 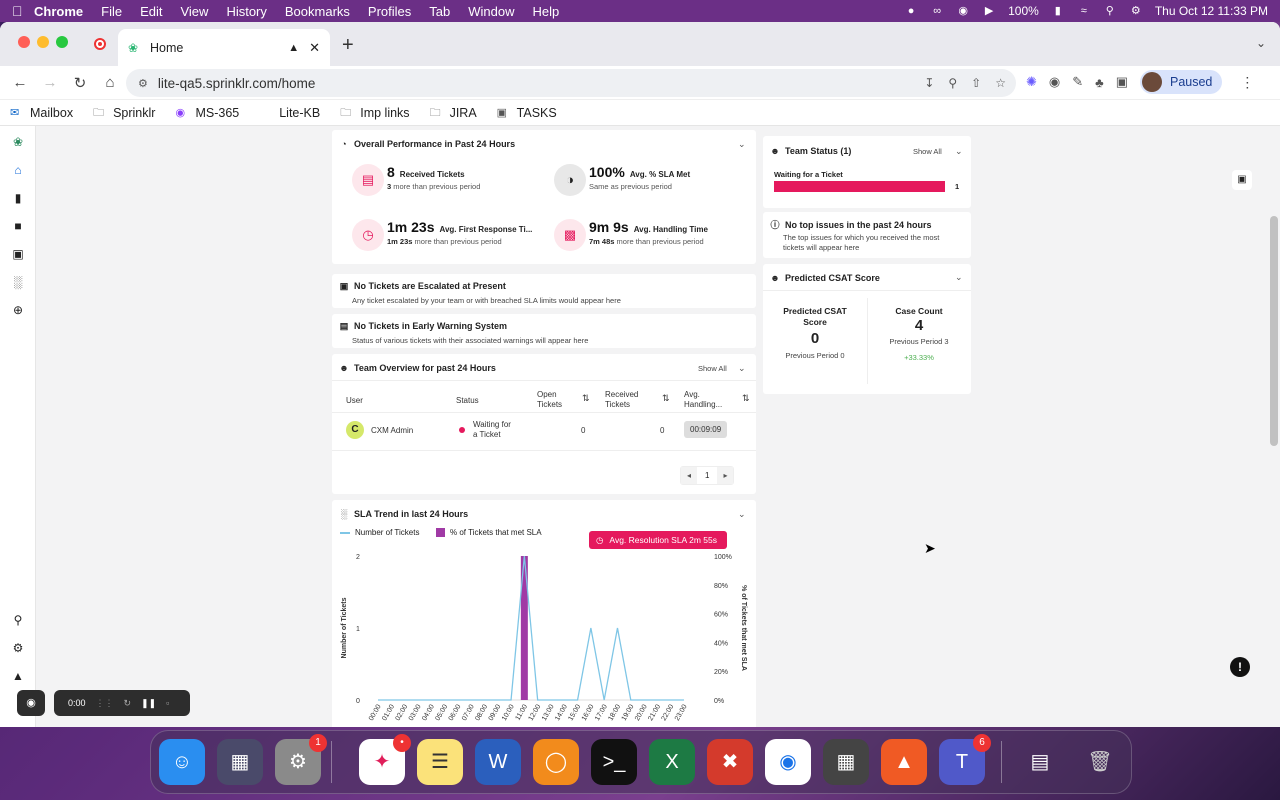 What do you see at coordinates (1211, 11) in the screenshot?
I see `clock: Thu Oct 12 11:33 PM` at bounding box center [1211, 11].